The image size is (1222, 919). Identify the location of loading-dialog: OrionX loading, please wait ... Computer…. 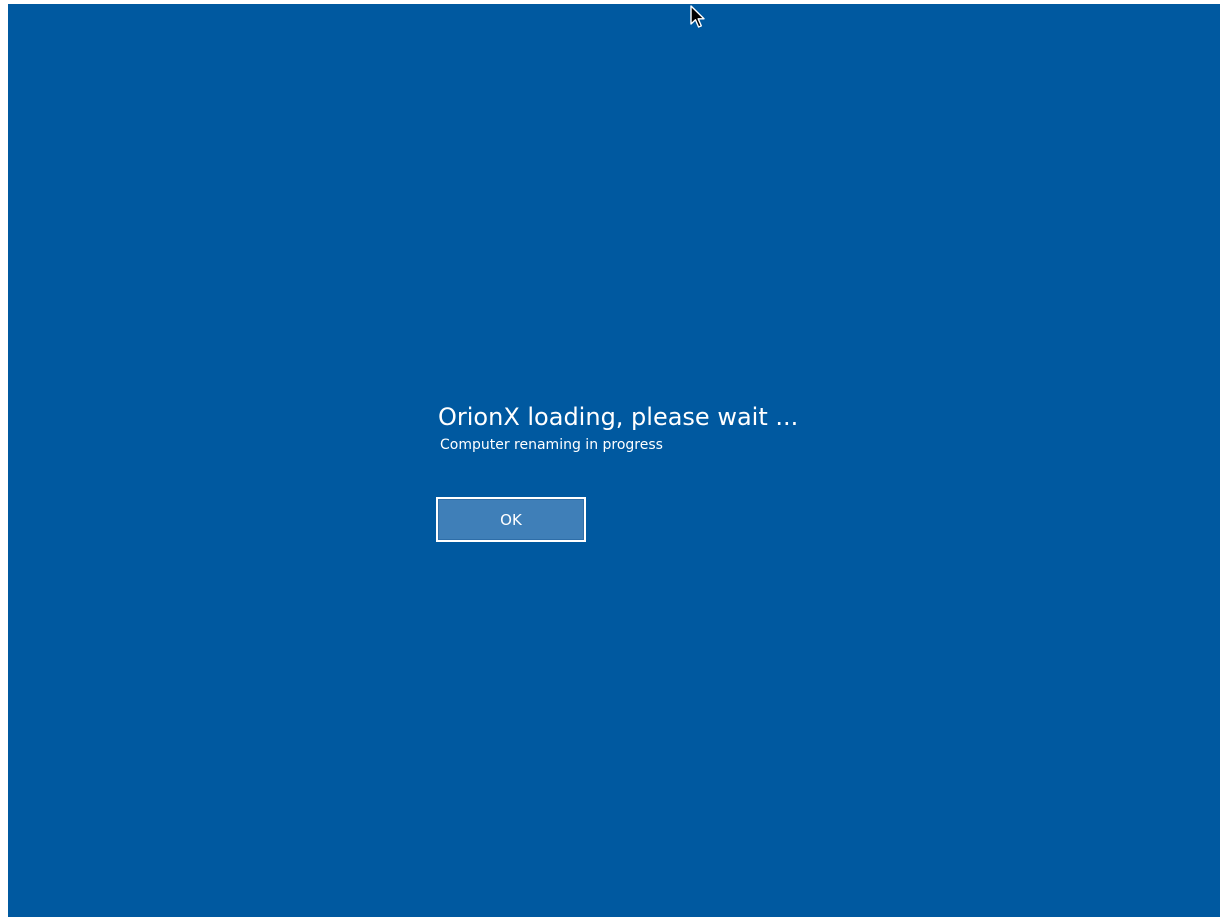
(647, 472).